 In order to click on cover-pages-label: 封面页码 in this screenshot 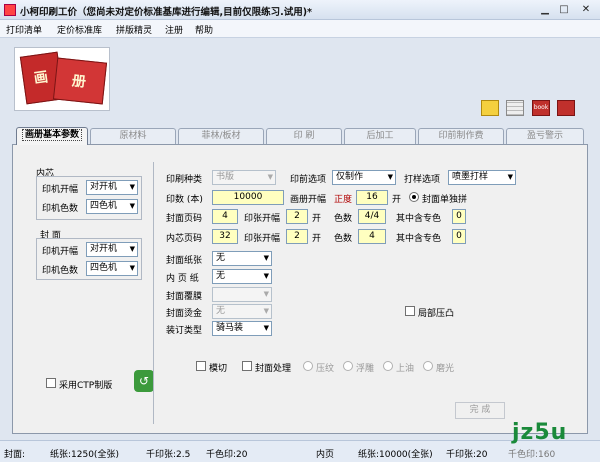, I will do `click(184, 219)`.